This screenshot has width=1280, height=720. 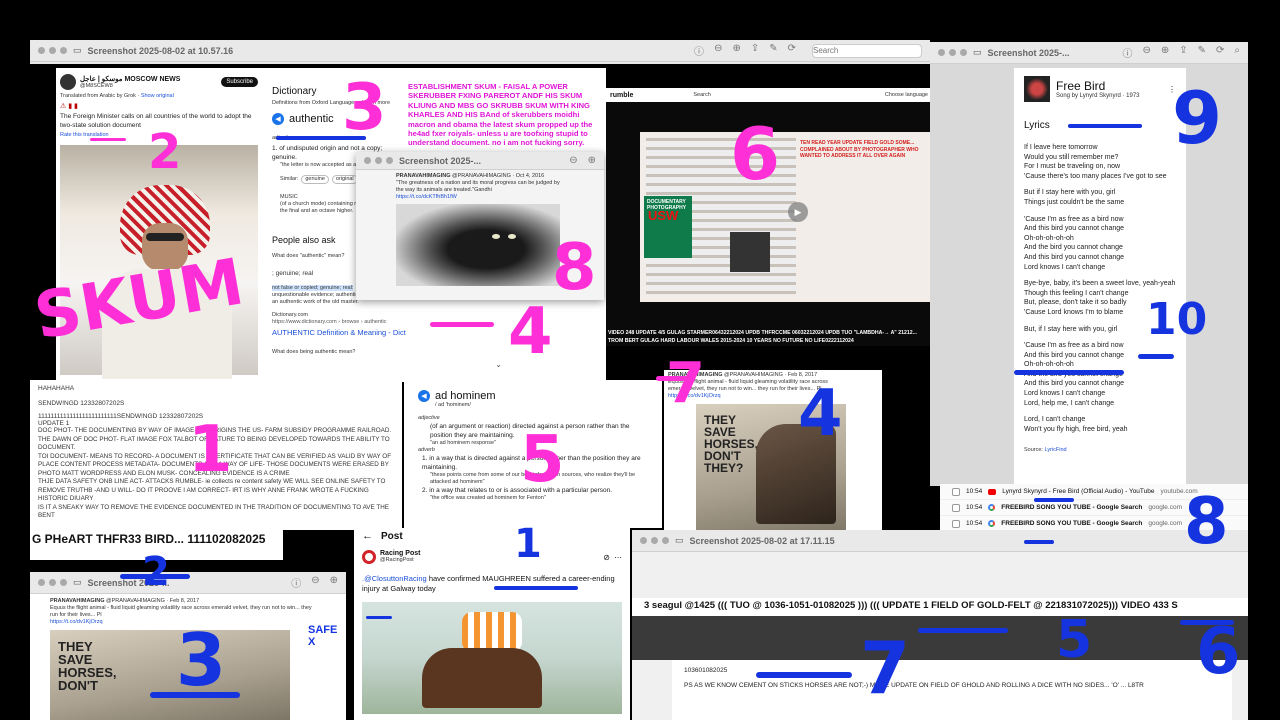 I want to click on search-input, so click(x=867, y=50).